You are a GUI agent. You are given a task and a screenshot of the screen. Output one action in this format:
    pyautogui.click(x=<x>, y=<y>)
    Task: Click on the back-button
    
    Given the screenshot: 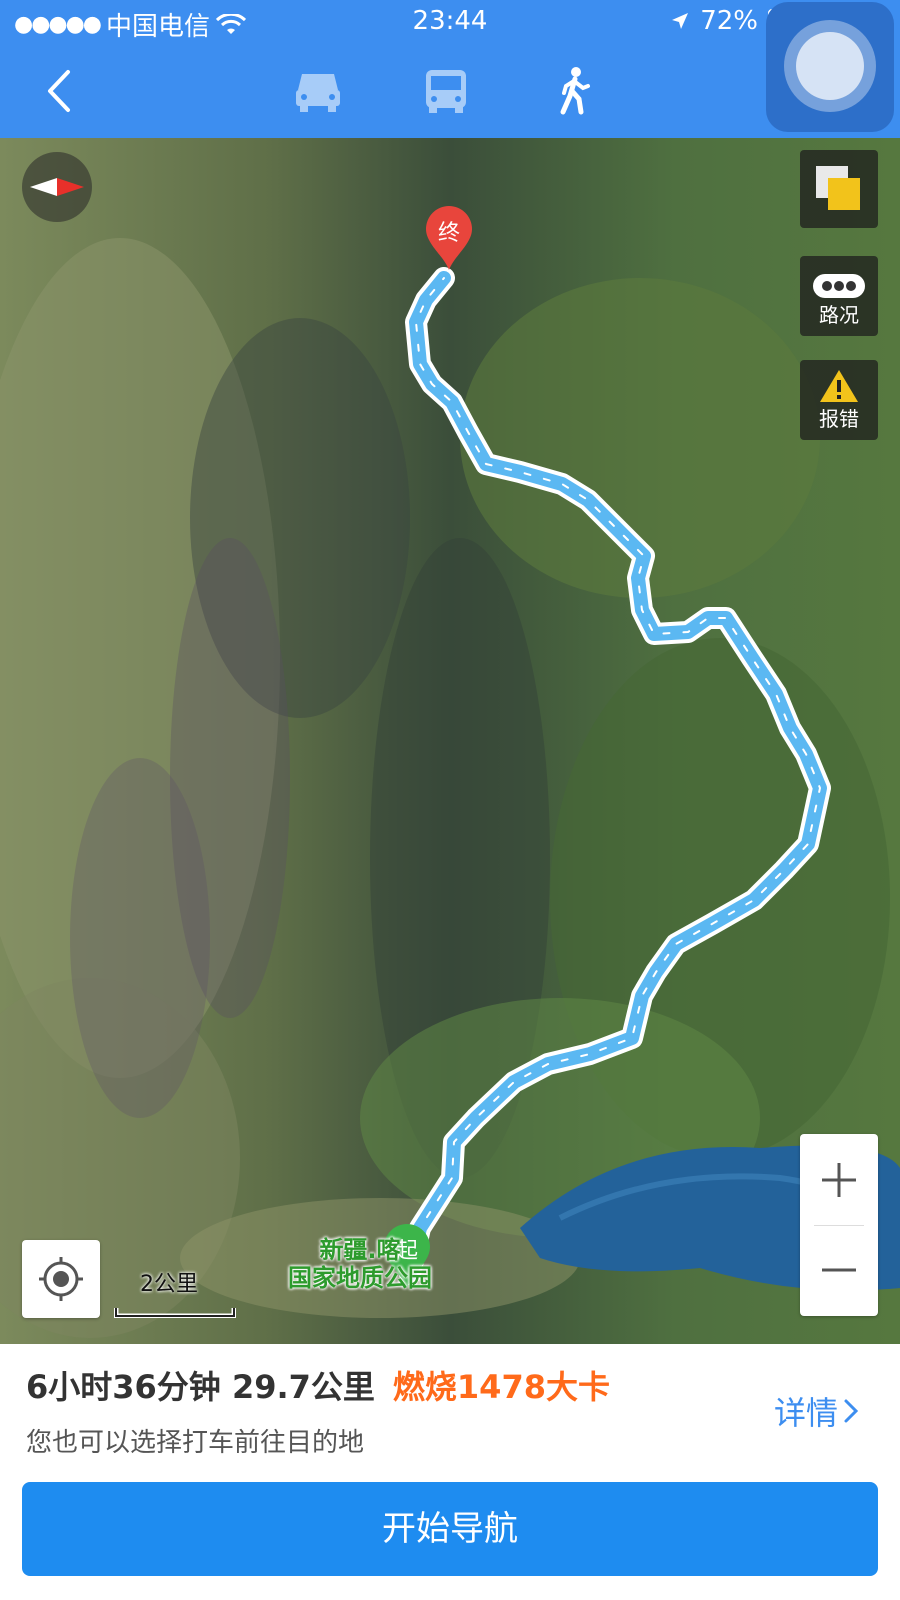 What is the action you would take?
    pyautogui.click(x=61, y=91)
    